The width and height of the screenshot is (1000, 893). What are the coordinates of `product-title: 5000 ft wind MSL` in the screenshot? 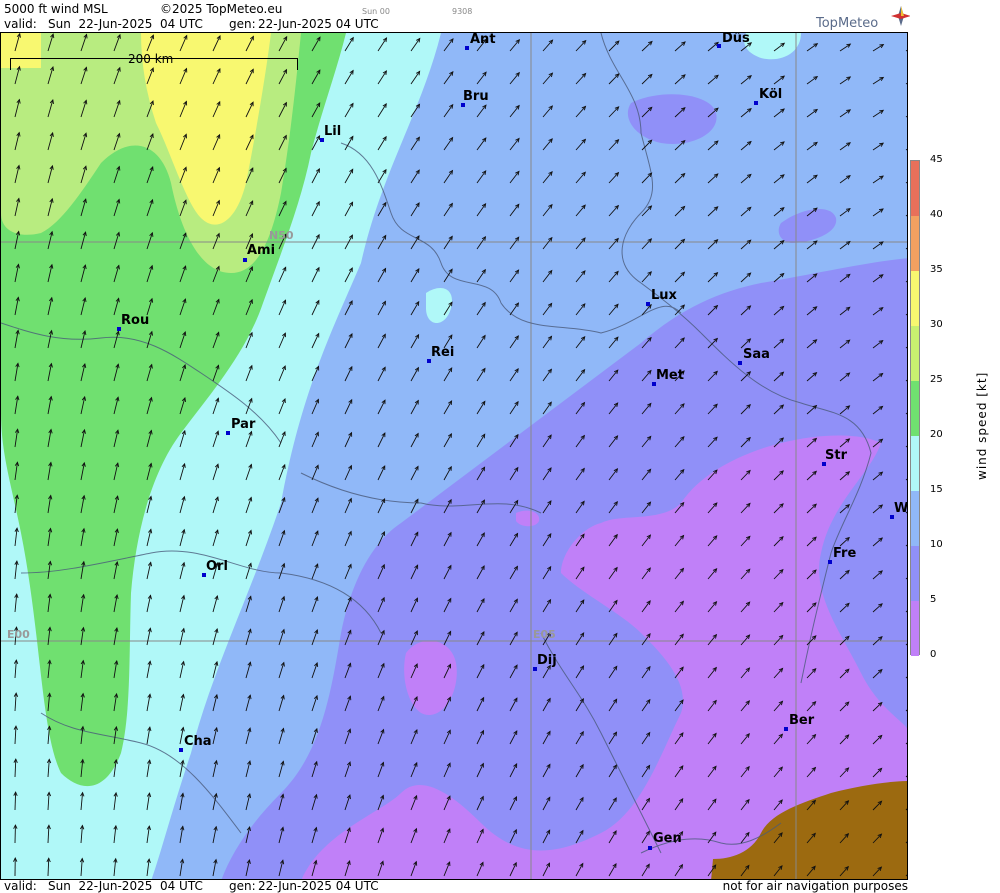 It's located at (56, 9).